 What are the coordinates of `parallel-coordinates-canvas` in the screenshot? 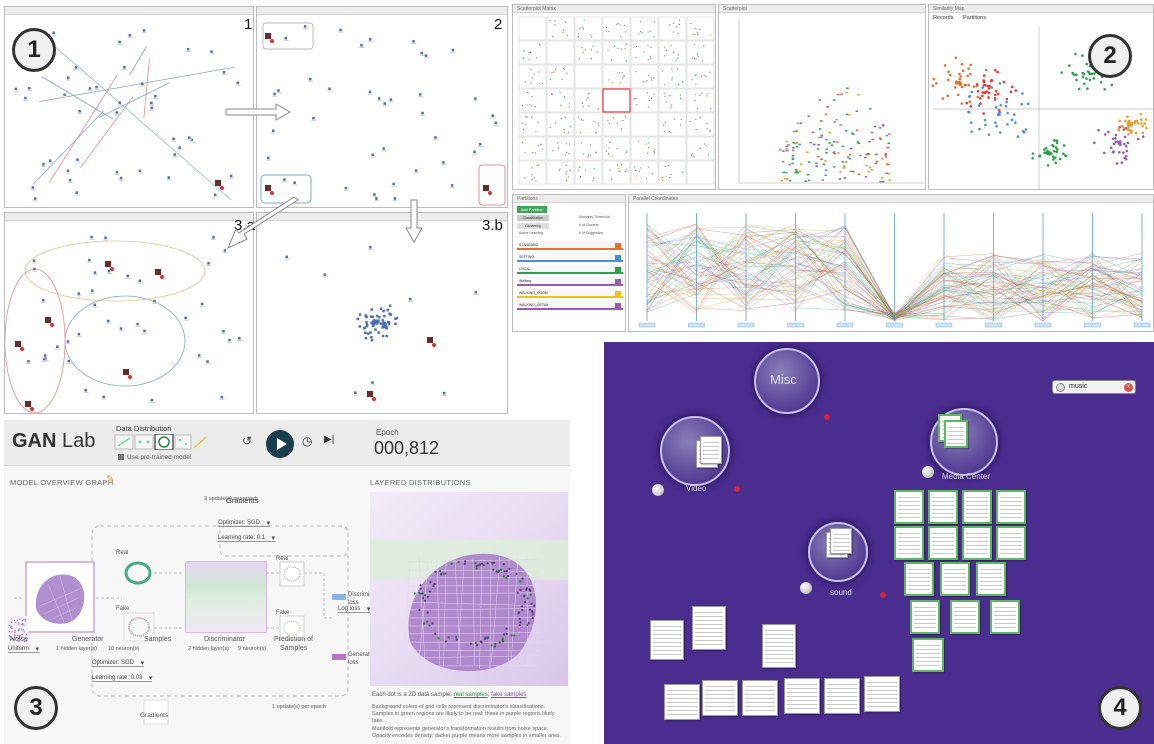 It's located at (891, 267).